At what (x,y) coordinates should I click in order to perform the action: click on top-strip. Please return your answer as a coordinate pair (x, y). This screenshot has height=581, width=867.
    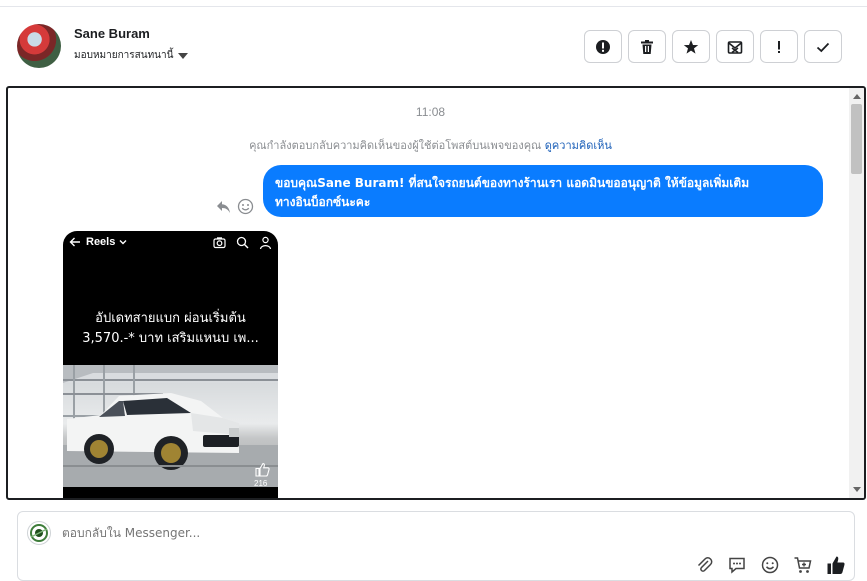
    Looking at the image, I should click on (433, 3).